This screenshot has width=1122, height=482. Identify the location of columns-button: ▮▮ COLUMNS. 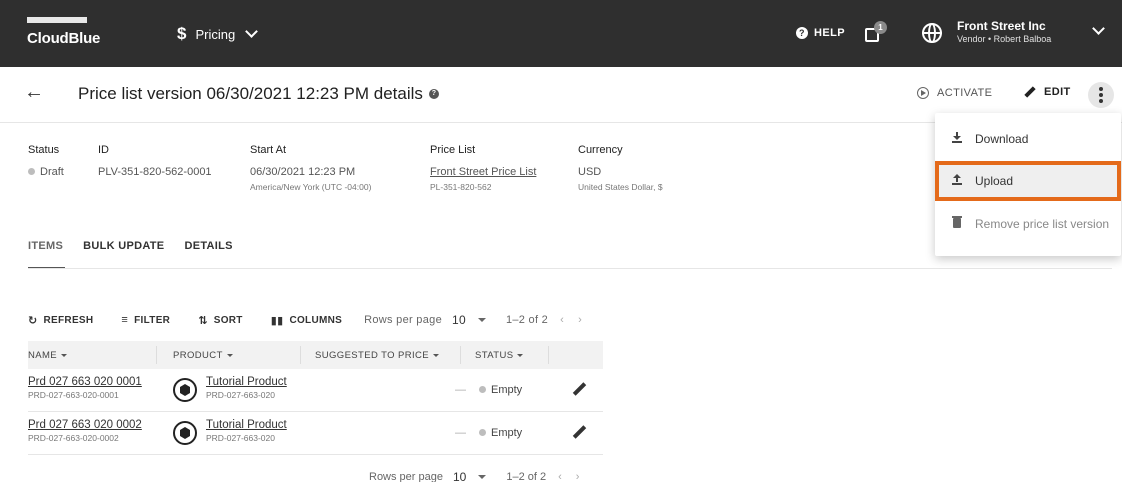
(306, 320).